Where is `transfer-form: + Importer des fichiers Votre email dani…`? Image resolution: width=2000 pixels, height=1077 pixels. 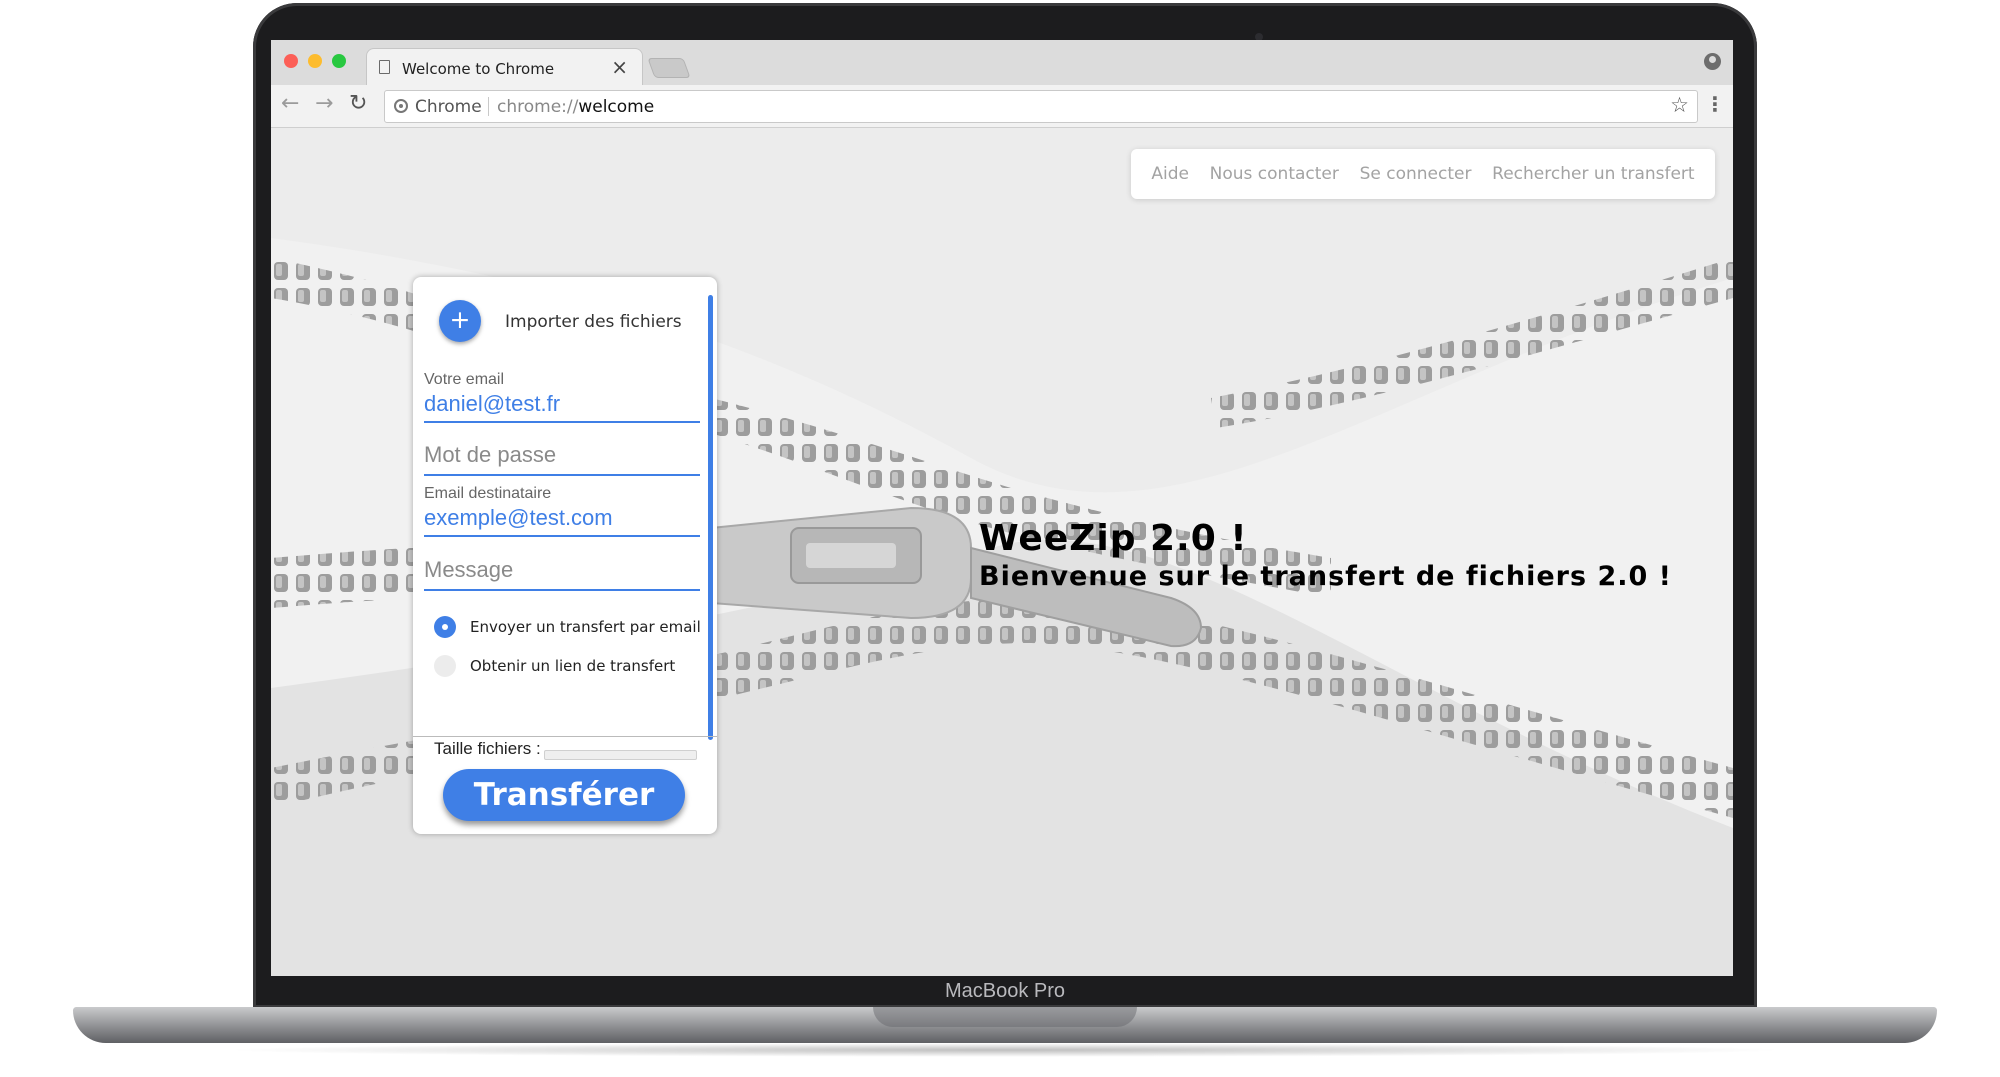 transfer-form: + Importer des fichiers Votre email dani… is located at coordinates (565, 555).